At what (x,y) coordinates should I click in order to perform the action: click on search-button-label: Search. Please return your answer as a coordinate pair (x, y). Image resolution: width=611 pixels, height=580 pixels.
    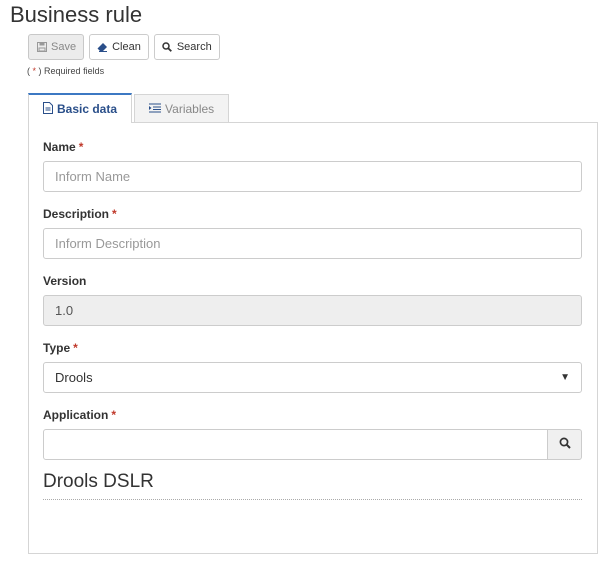
    Looking at the image, I should click on (194, 47).